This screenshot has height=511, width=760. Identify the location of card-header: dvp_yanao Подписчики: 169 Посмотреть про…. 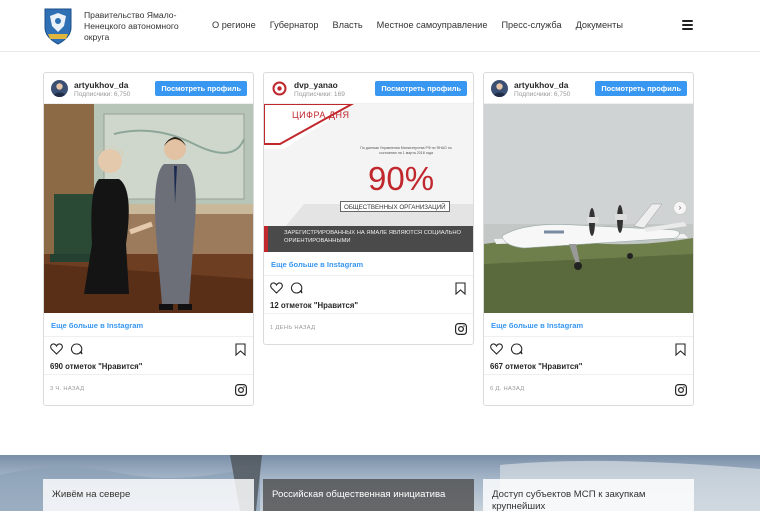
(368, 88).